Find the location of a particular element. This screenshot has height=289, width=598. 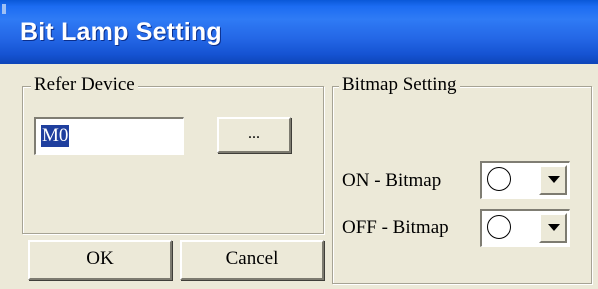

on-bitmap-dropdown is located at coordinates (525, 180).